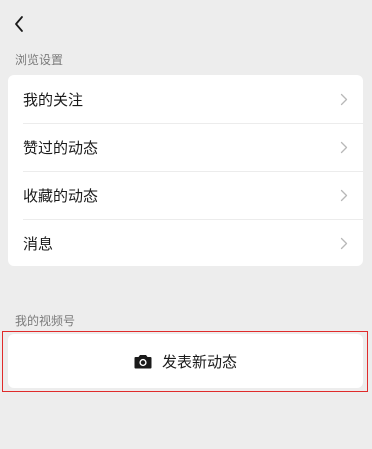 Image resolution: width=372 pixels, height=449 pixels. I want to click on menu-item-liked-posts: 赞过的动态, so click(185, 147).